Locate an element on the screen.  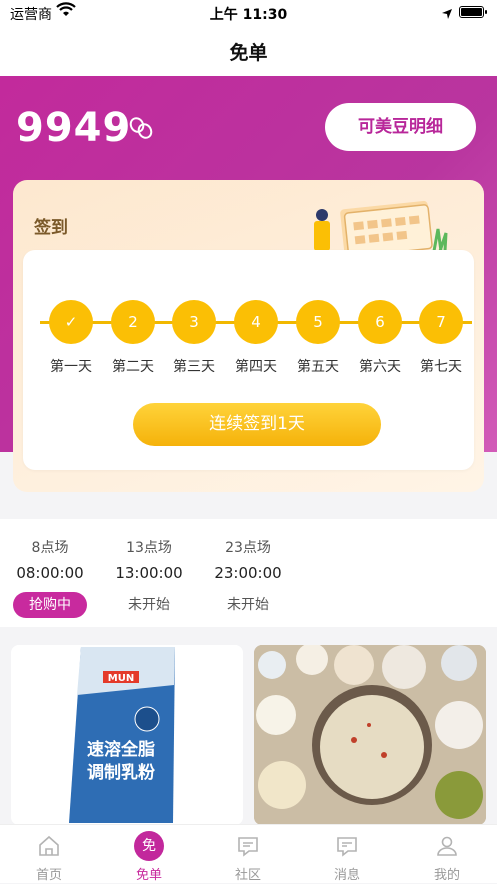
product-card-milk-powder: MUN 速溶全脂 调制乳粉 is located at coordinates (127, 735).